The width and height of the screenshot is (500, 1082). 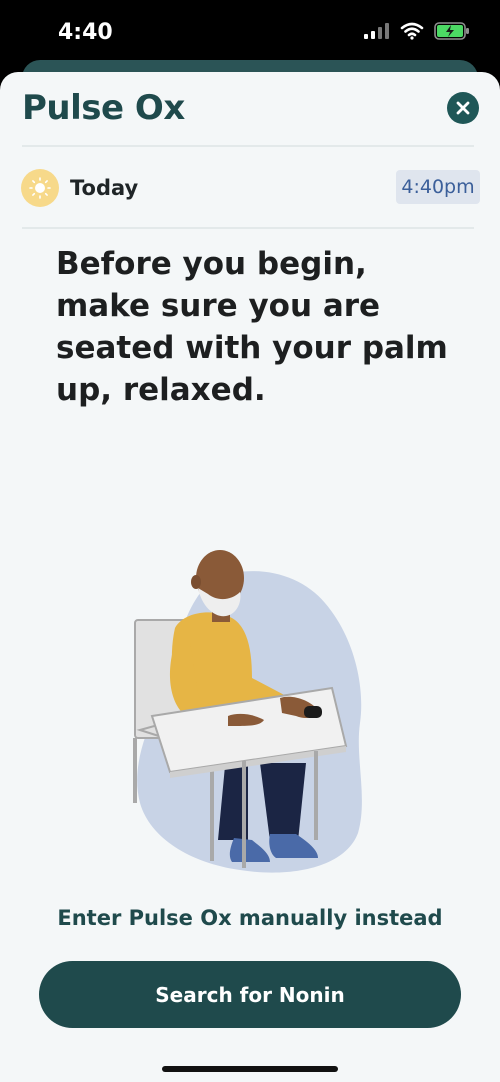 I want to click on wifi-icon, so click(x=412, y=31).